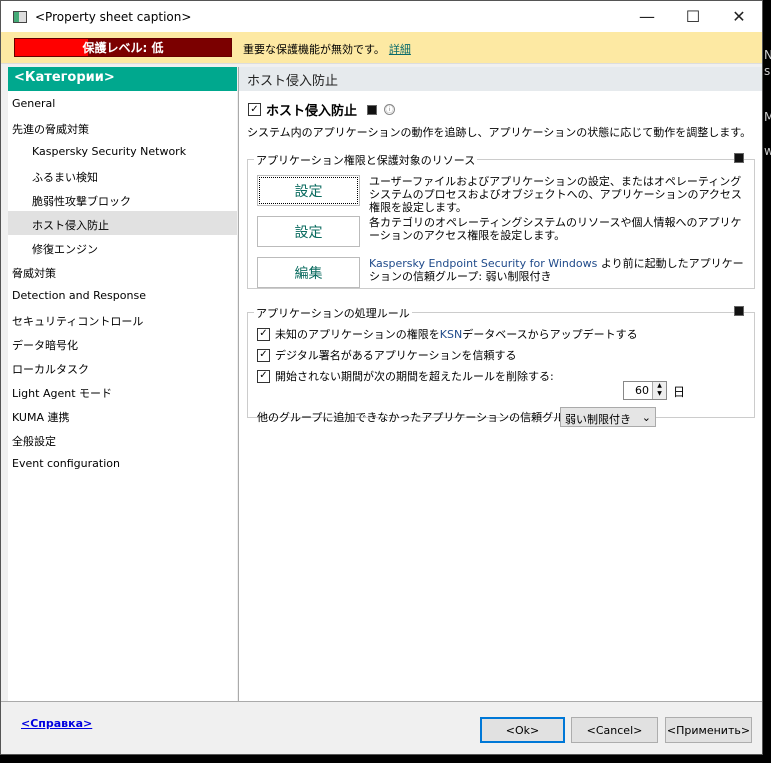 The height and width of the screenshot is (763, 771). I want to click on window-title: <Property sheet caption>, so click(113, 16).